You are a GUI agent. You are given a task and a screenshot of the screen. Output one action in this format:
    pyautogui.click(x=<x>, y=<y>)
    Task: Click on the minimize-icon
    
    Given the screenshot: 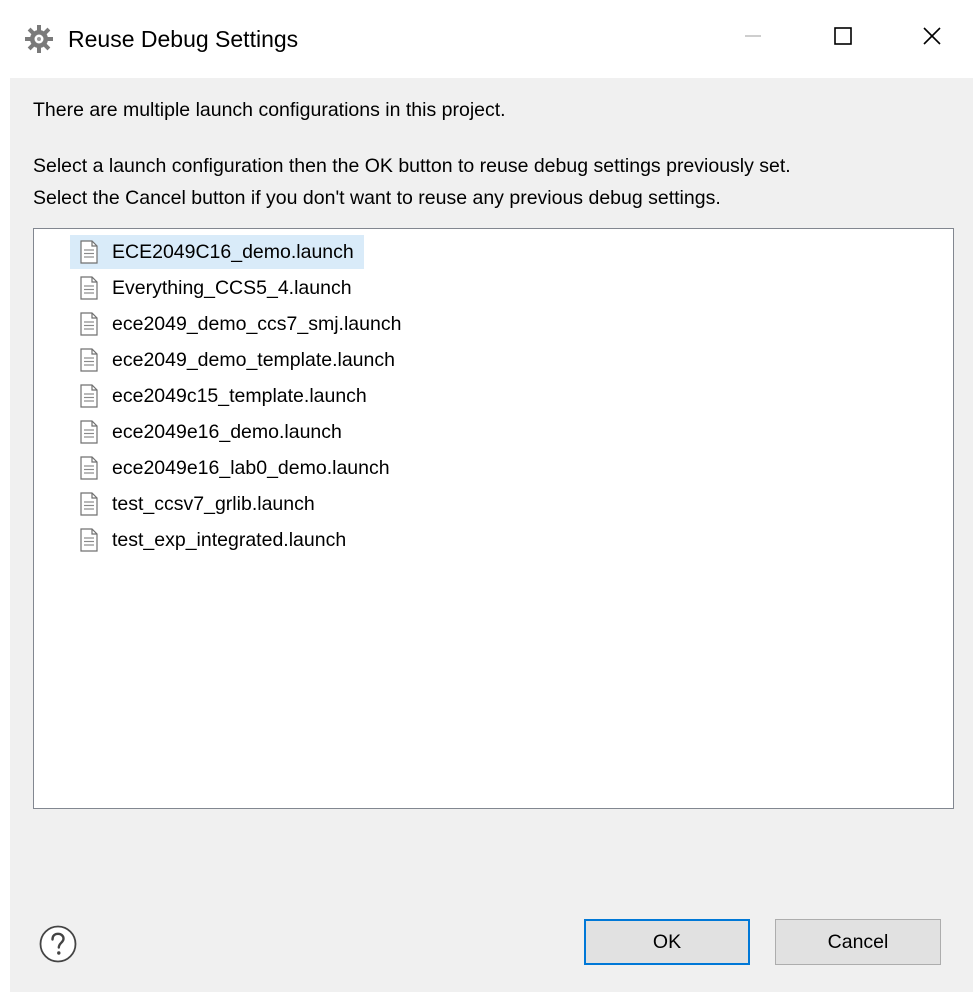 What is the action you would take?
    pyautogui.click(x=753, y=36)
    